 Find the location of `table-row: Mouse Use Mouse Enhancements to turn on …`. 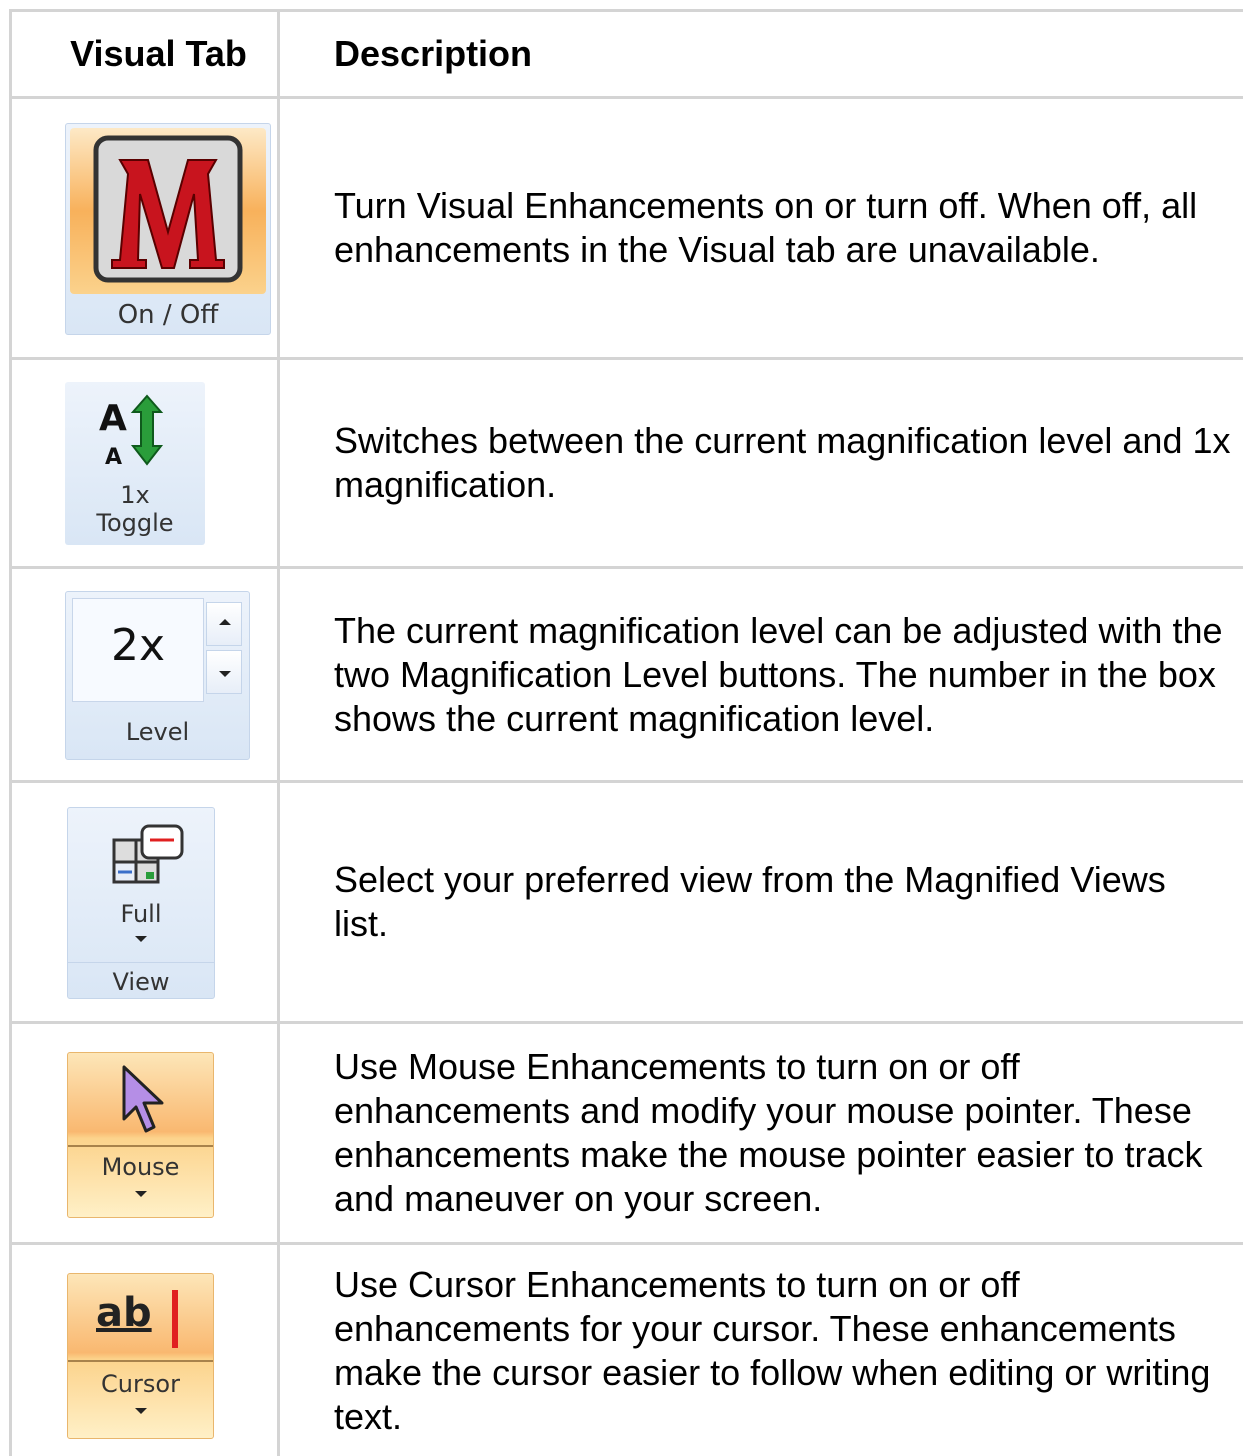

table-row: Mouse Use Mouse Enhancements to turn on … is located at coordinates (626, 1133).